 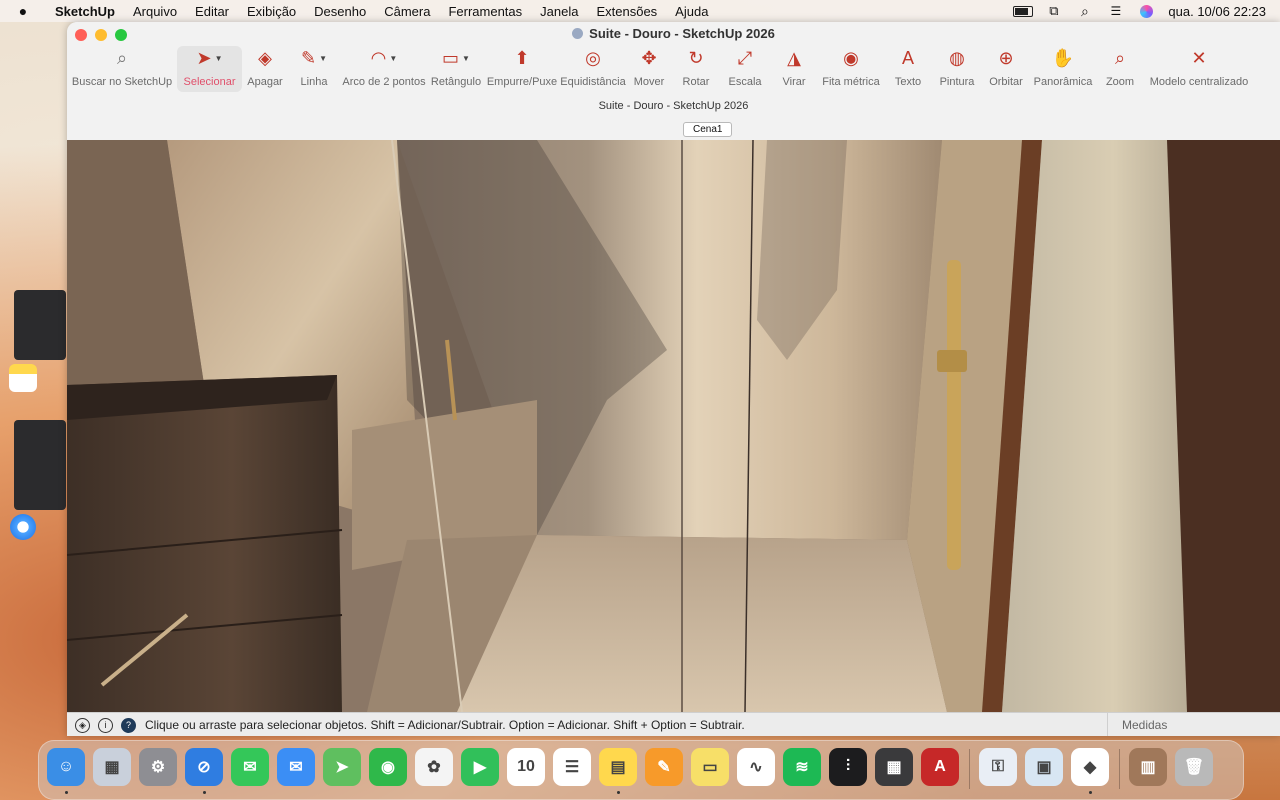 I want to click on pages-icon: ✎, so click(x=664, y=767).